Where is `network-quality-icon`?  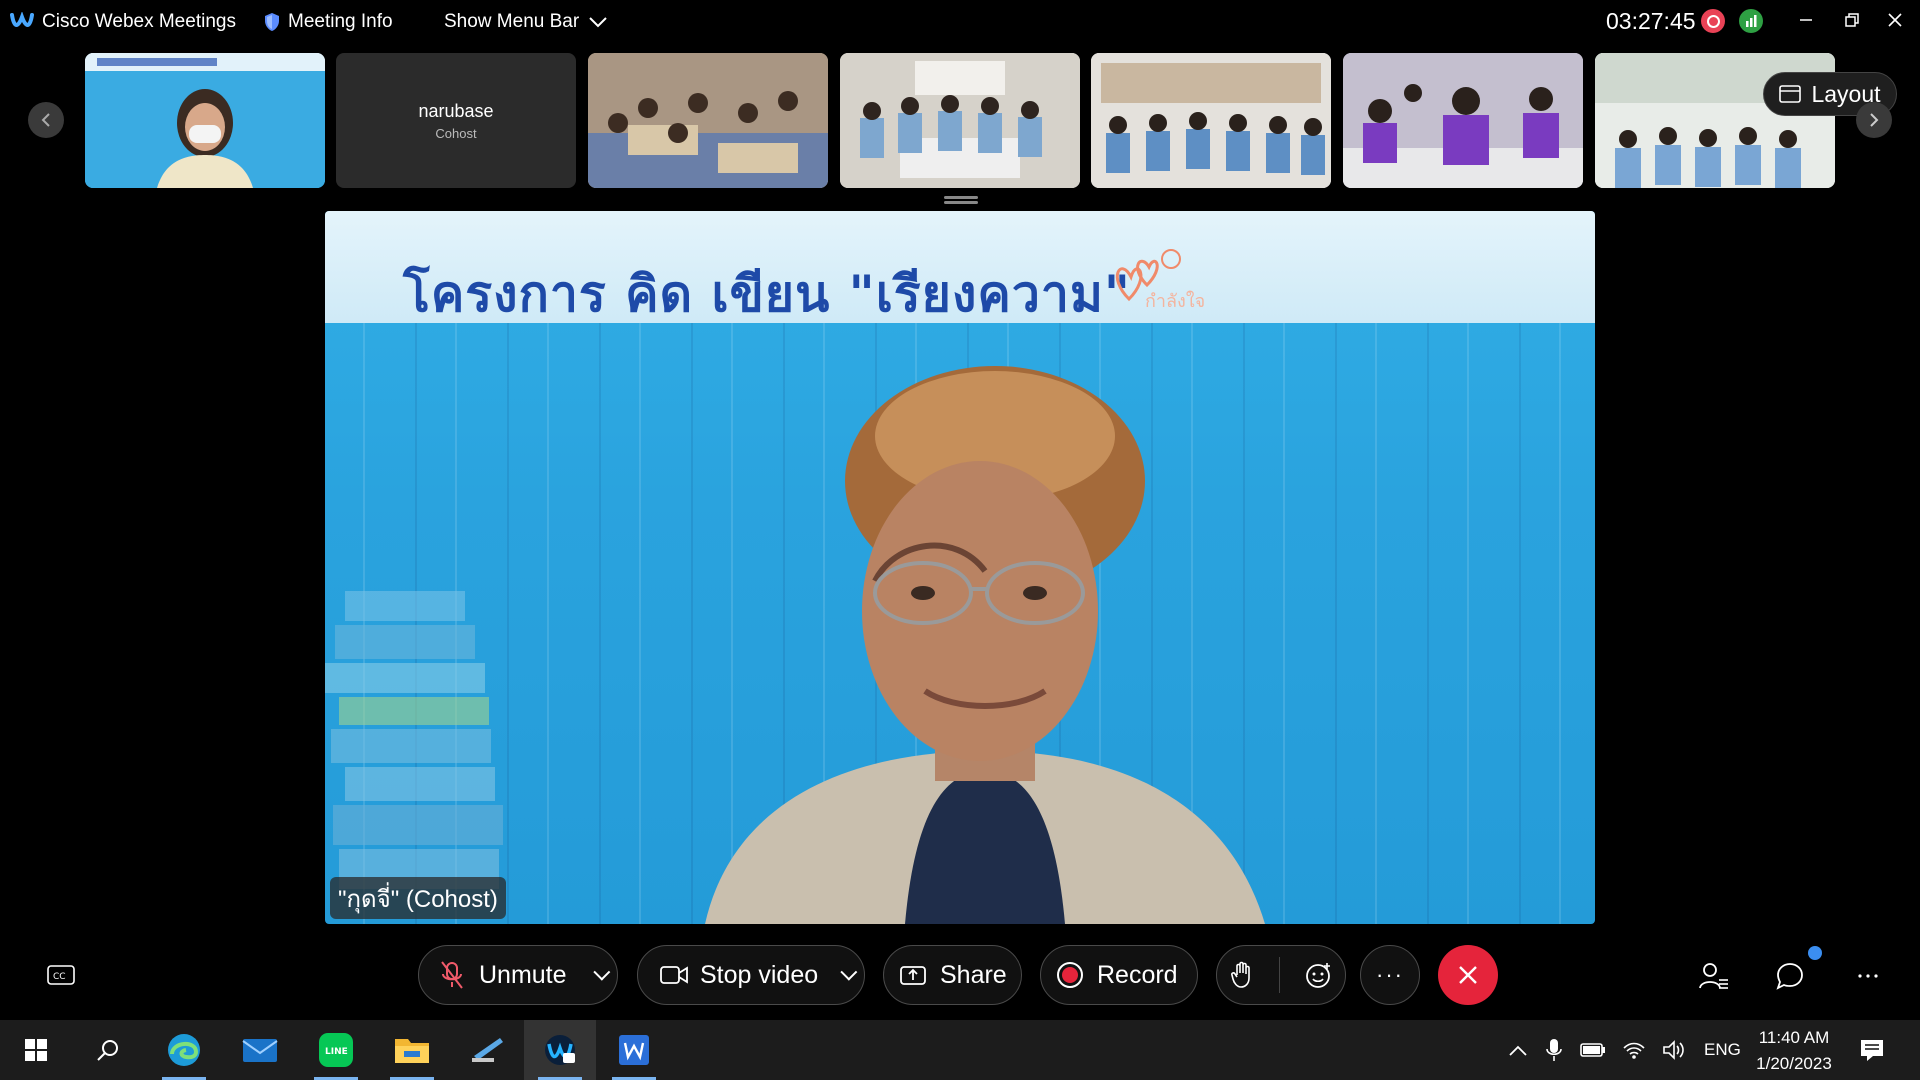
network-quality-icon is located at coordinates (1751, 21).